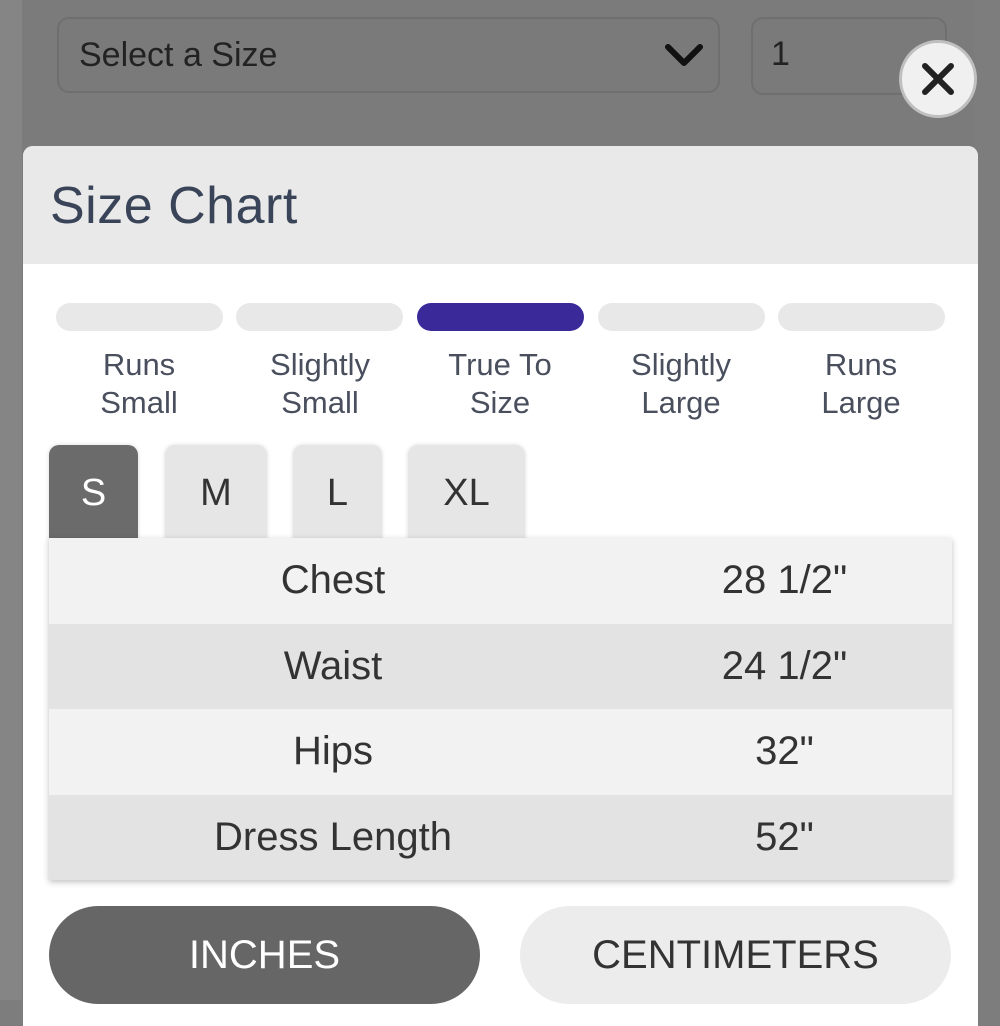 This screenshot has width=1000, height=1026. What do you see at coordinates (784, 665) in the screenshot?
I see `measurement-value: 24 1/2"` at bounding box center [784, 665].